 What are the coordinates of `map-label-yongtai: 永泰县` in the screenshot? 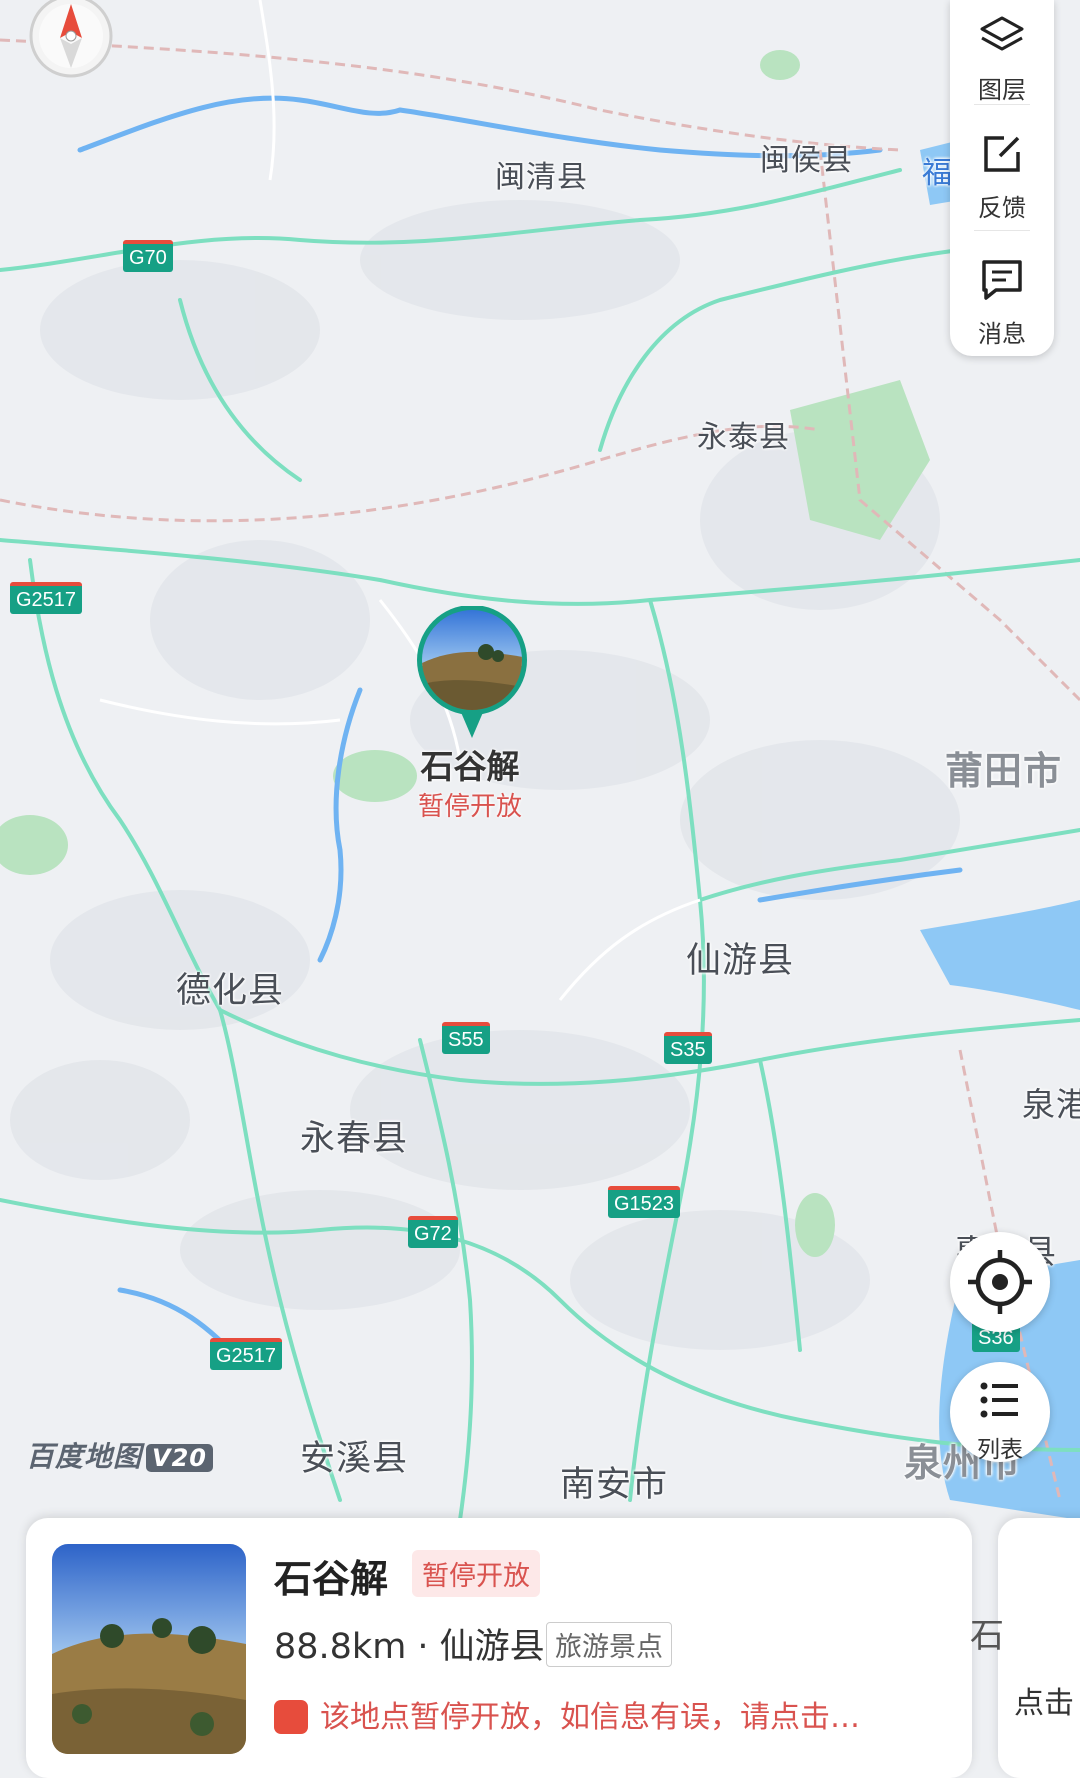 It's located at (743, 437).